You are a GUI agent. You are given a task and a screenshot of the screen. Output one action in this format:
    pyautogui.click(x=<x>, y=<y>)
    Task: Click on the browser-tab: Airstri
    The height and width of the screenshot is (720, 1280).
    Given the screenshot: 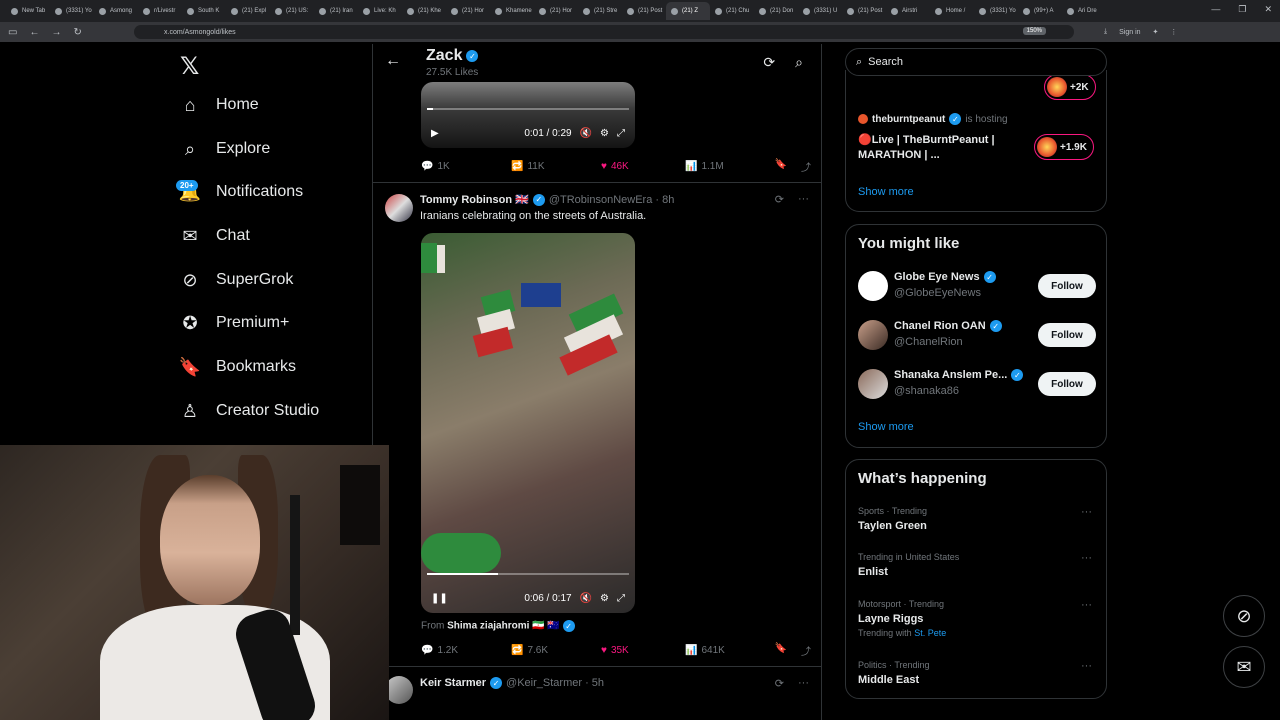 What is the action you would take?
    pyautogui.click(x=908, y=11)
    